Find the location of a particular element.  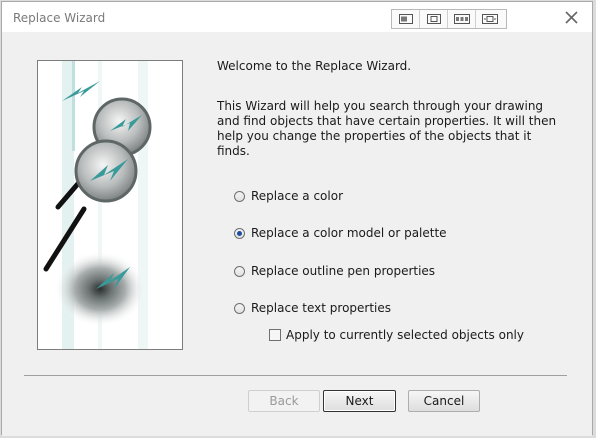

apply-selected-label: Apply to currently selected objects only is located at coordinates (405, 335).